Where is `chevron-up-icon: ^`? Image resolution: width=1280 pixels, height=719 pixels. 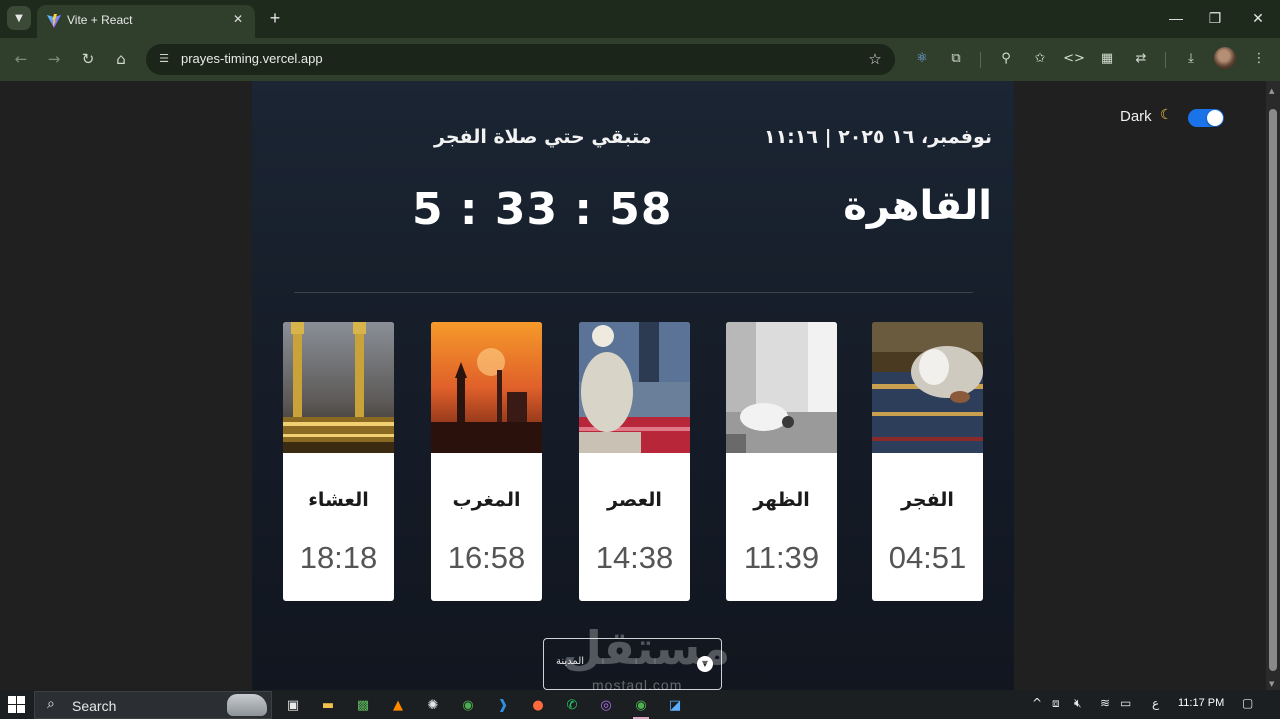 chevron-up-icon: ^ is located at coordinates (1037, 705).